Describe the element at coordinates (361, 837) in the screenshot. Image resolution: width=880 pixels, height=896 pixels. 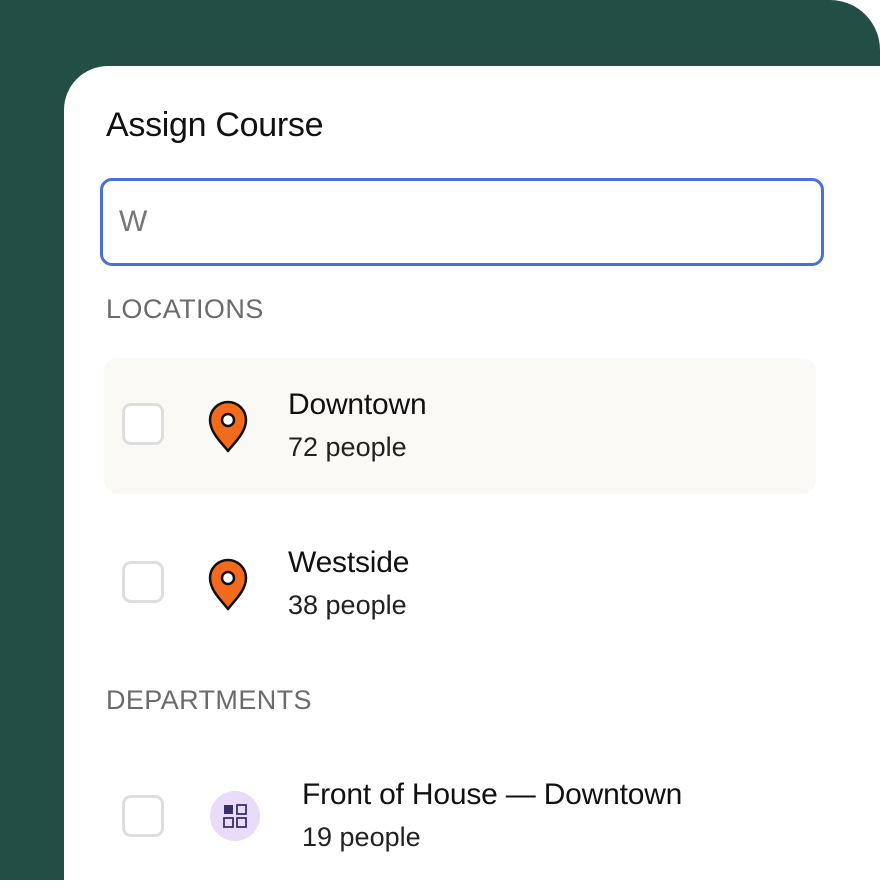
I see `item-count: 19 people` at that location.